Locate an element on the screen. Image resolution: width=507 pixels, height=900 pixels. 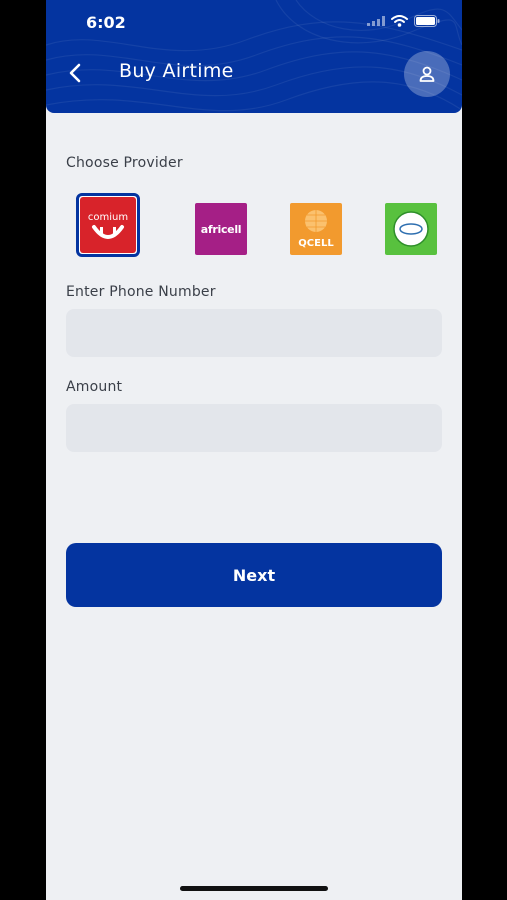
provider-qcell: QCELL is located at coordinates (316, 229).